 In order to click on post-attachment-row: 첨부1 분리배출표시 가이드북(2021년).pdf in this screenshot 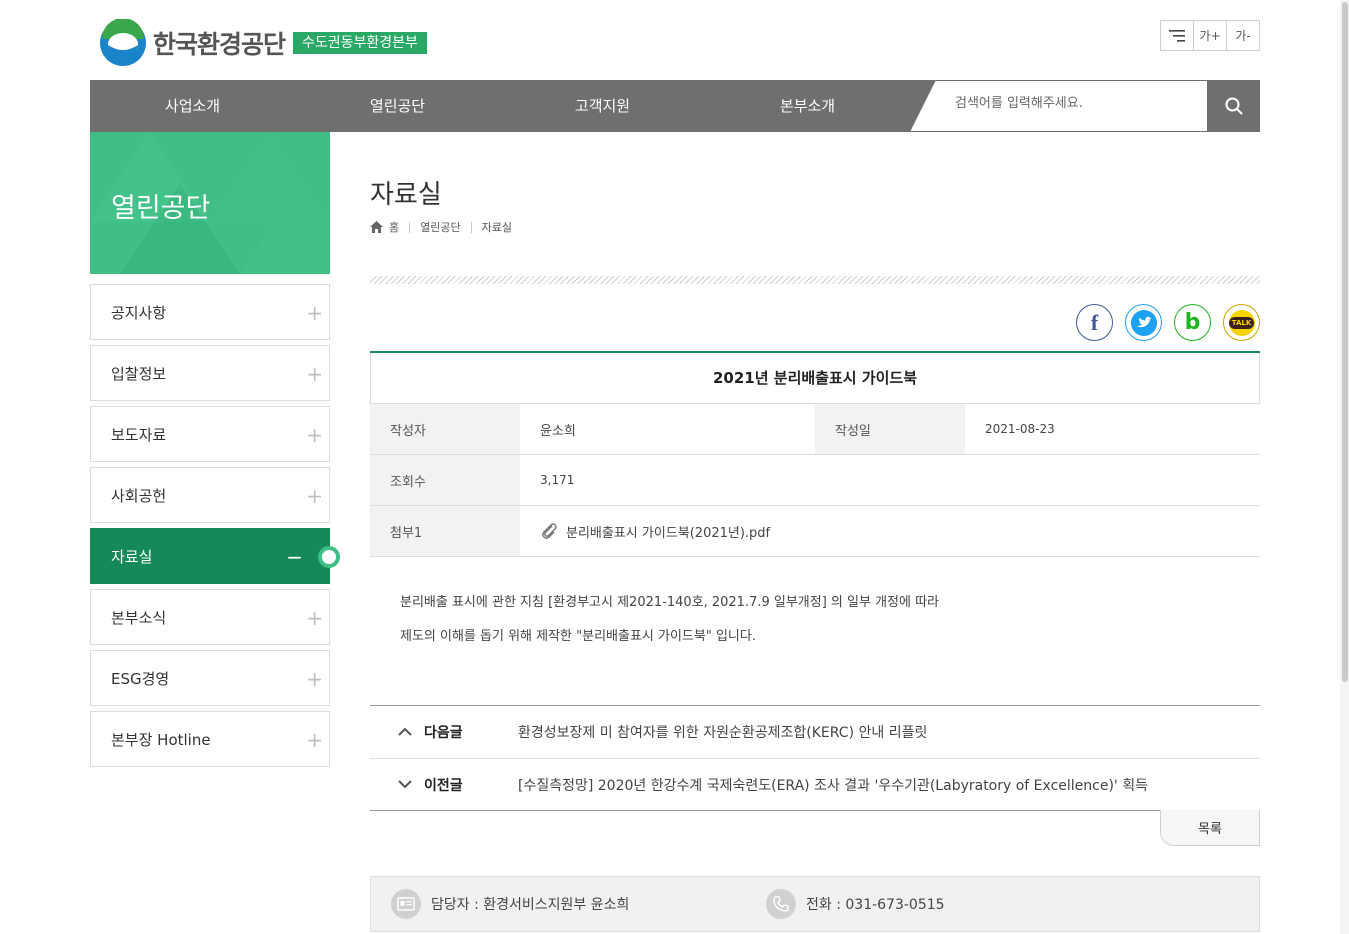, I will do `click(815, 531)`.